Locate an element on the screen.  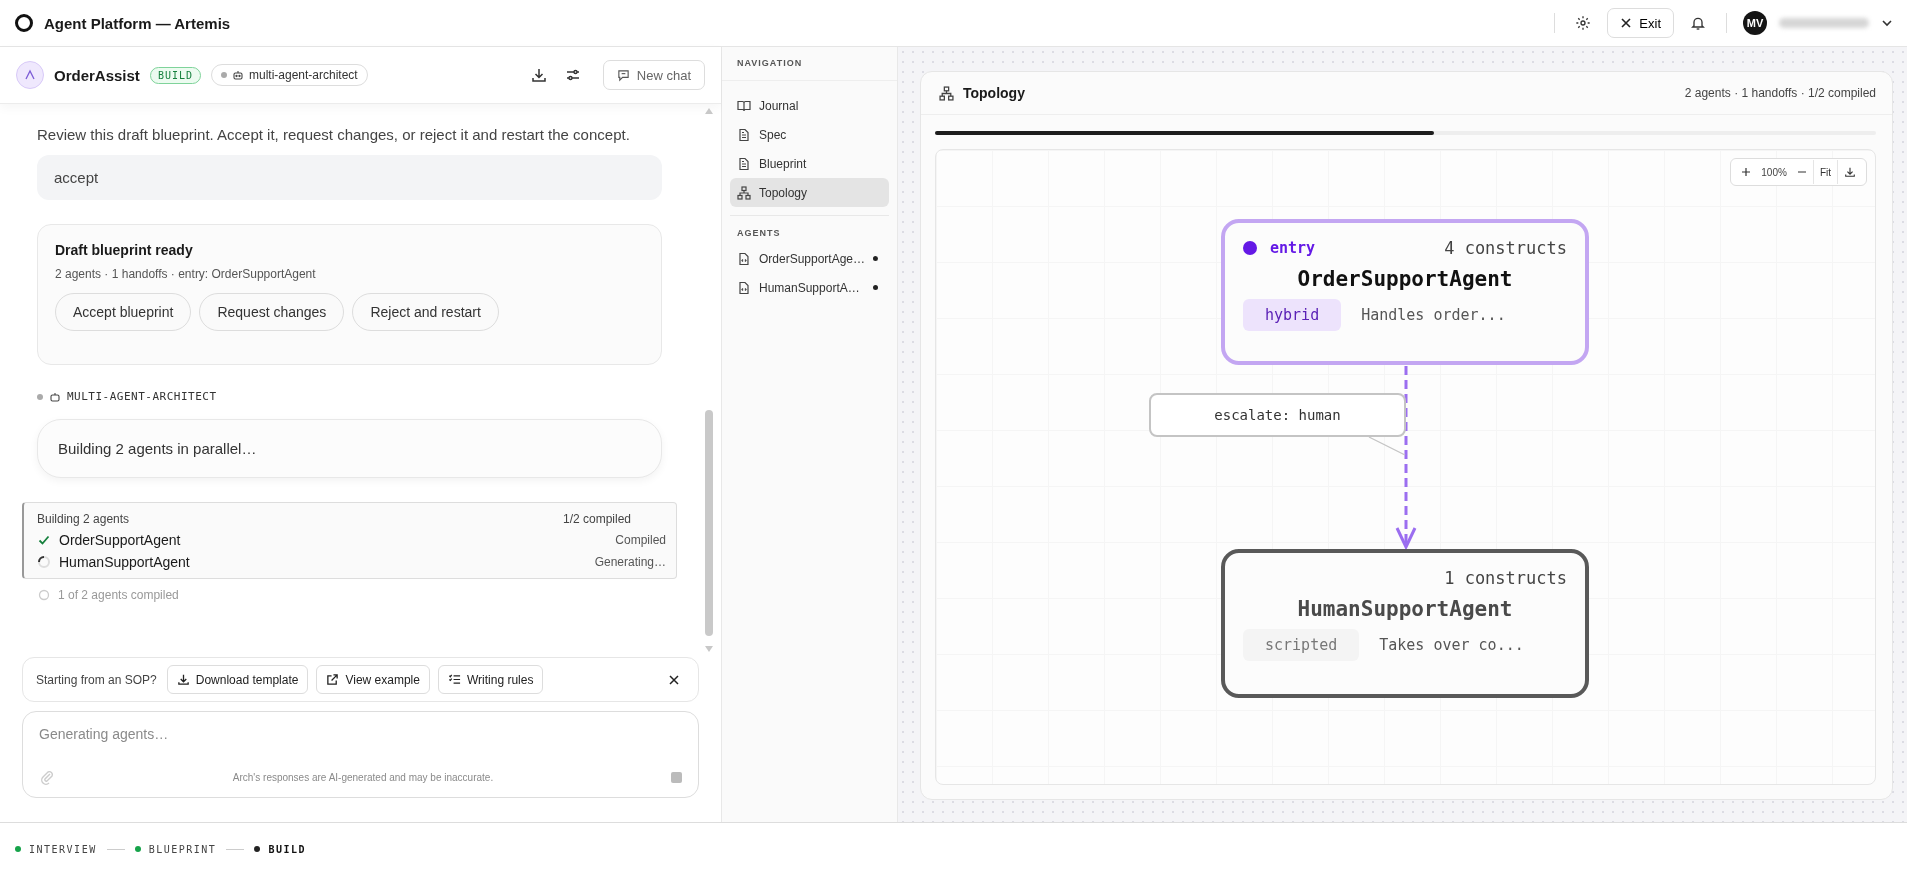
gear-icon is located at coordinates (1583, 23).